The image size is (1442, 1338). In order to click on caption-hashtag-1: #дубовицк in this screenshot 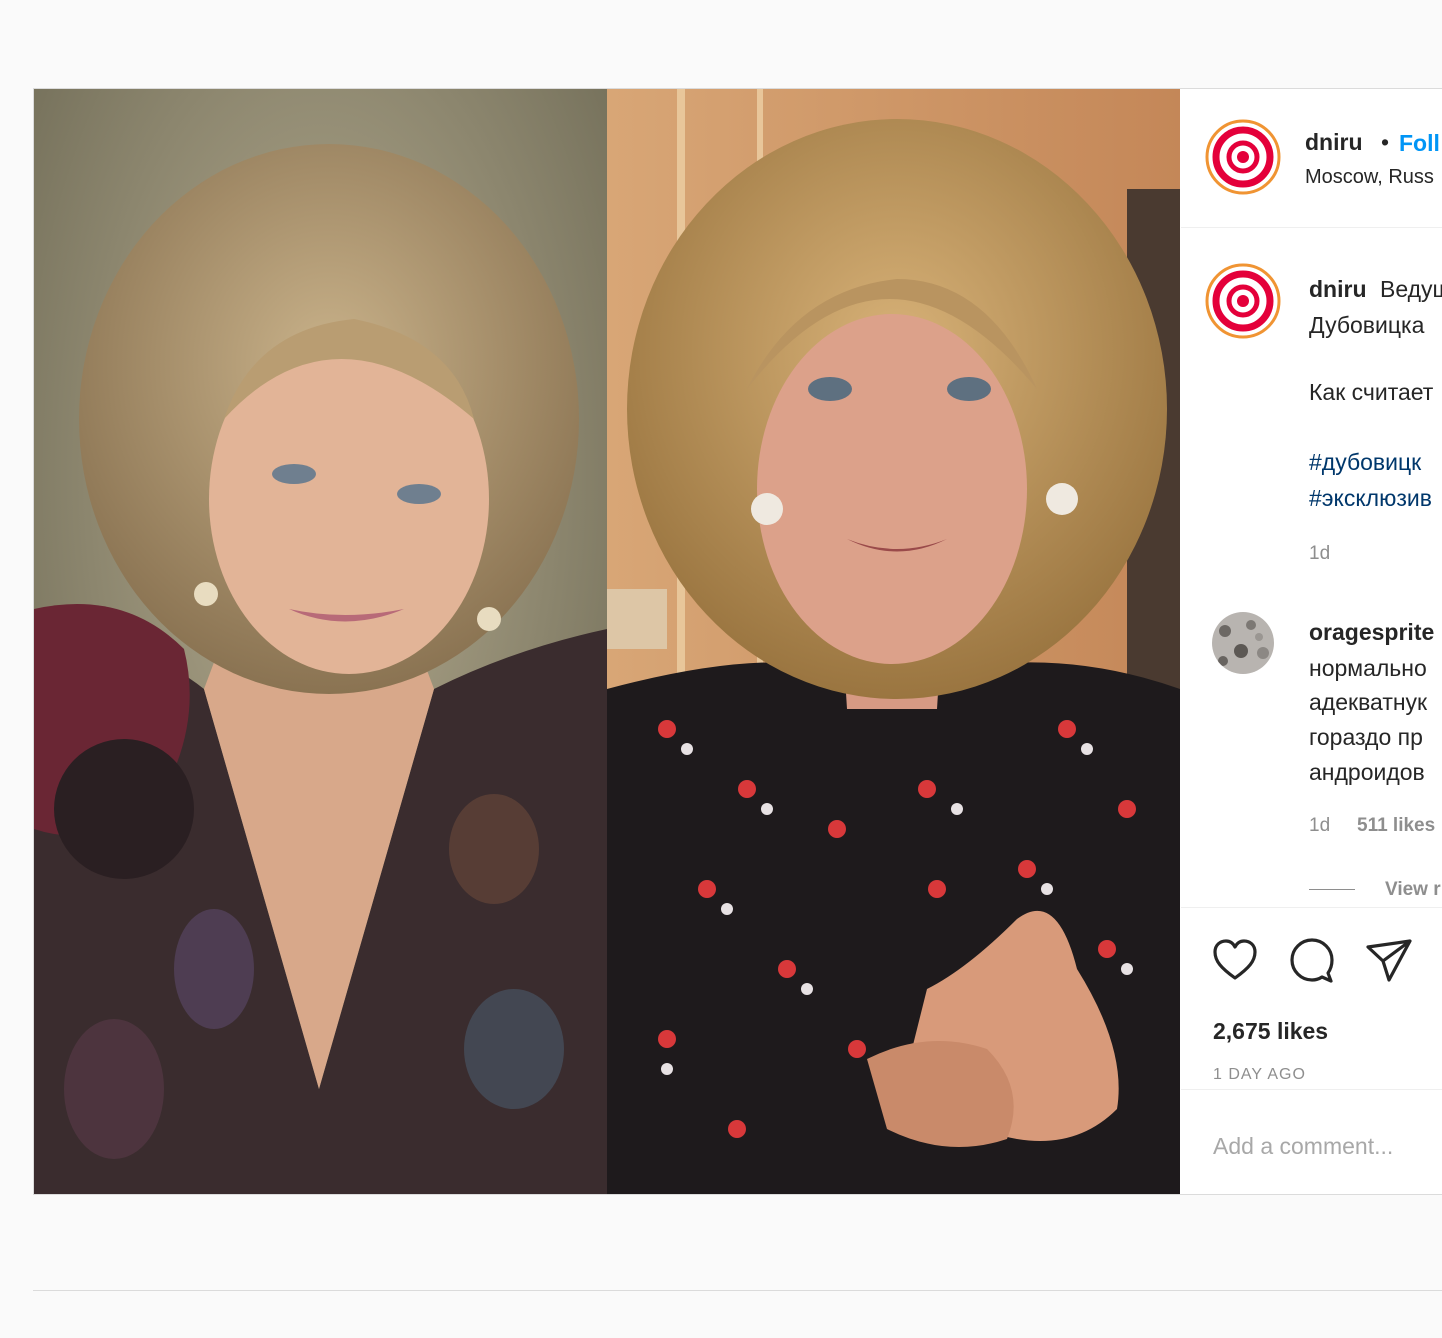, I will do `click(1365, 462)`.